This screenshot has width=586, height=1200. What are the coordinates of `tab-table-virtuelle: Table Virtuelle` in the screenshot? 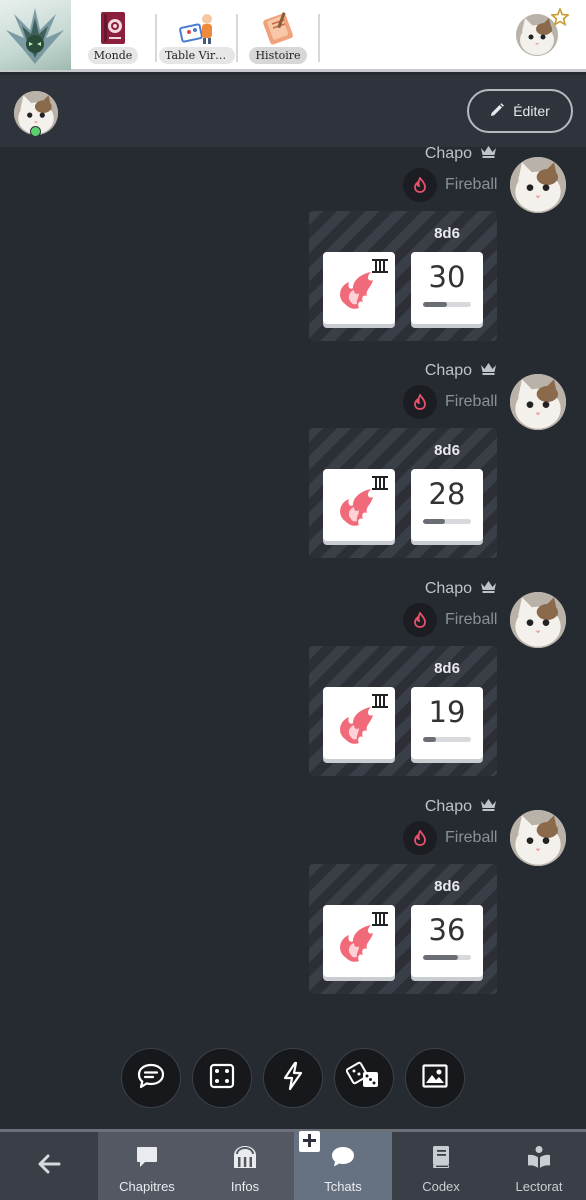 It's located at (197, 35).